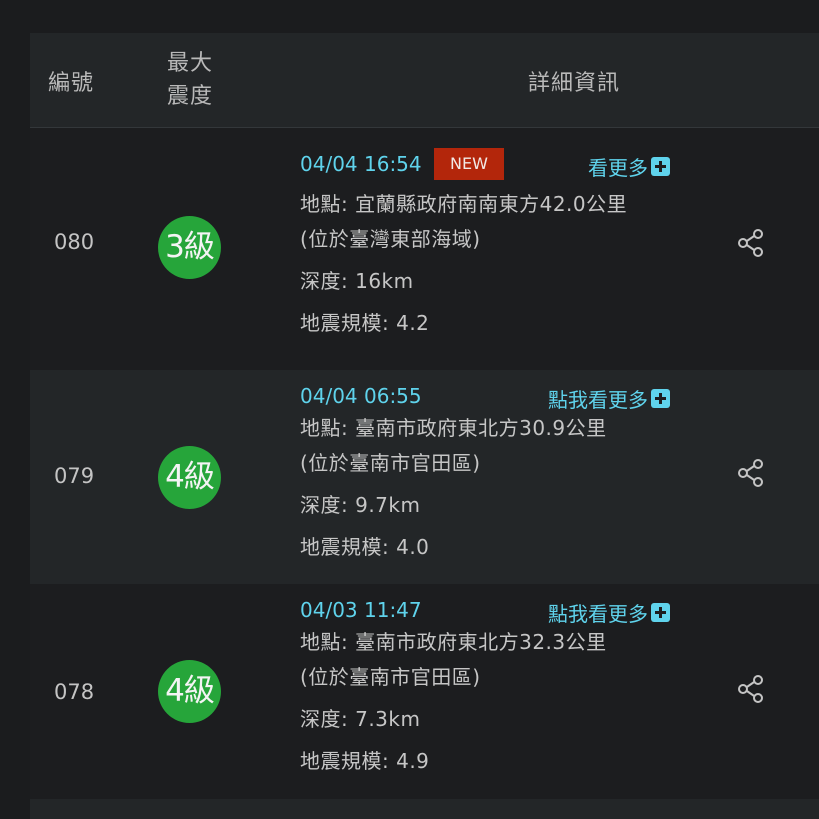 Image resolution: width=819 pixels, height=819 pixels. Describe the element at coordinates (74, 692) in the screenshot. I see `event-number: 078` at that location.